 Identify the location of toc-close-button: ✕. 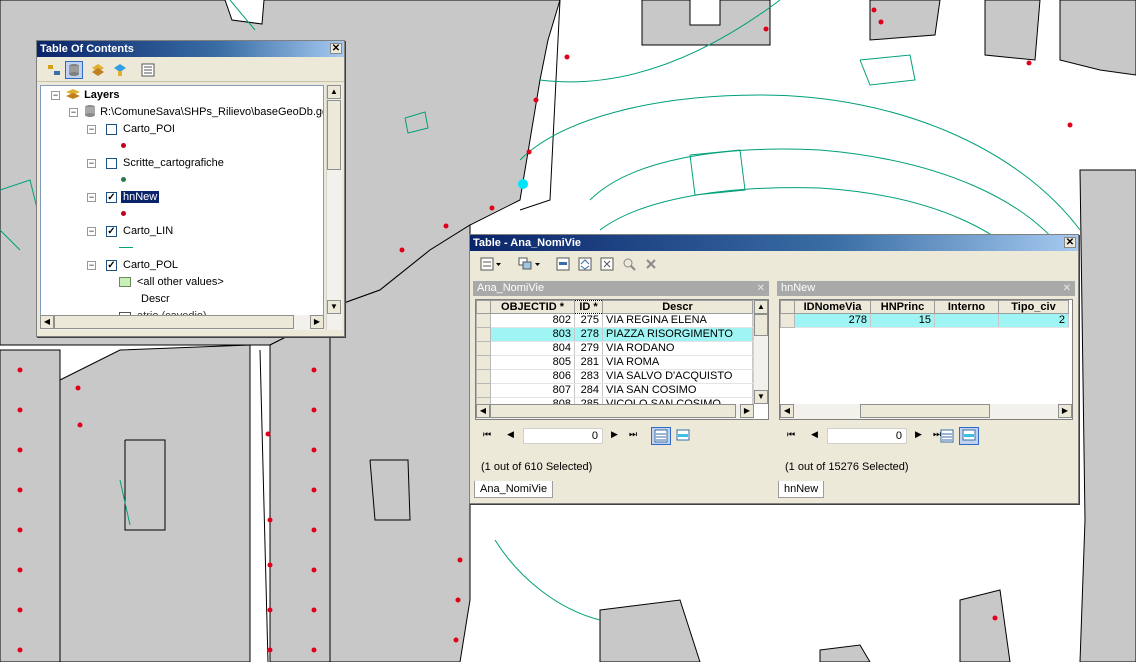
(336, 48).